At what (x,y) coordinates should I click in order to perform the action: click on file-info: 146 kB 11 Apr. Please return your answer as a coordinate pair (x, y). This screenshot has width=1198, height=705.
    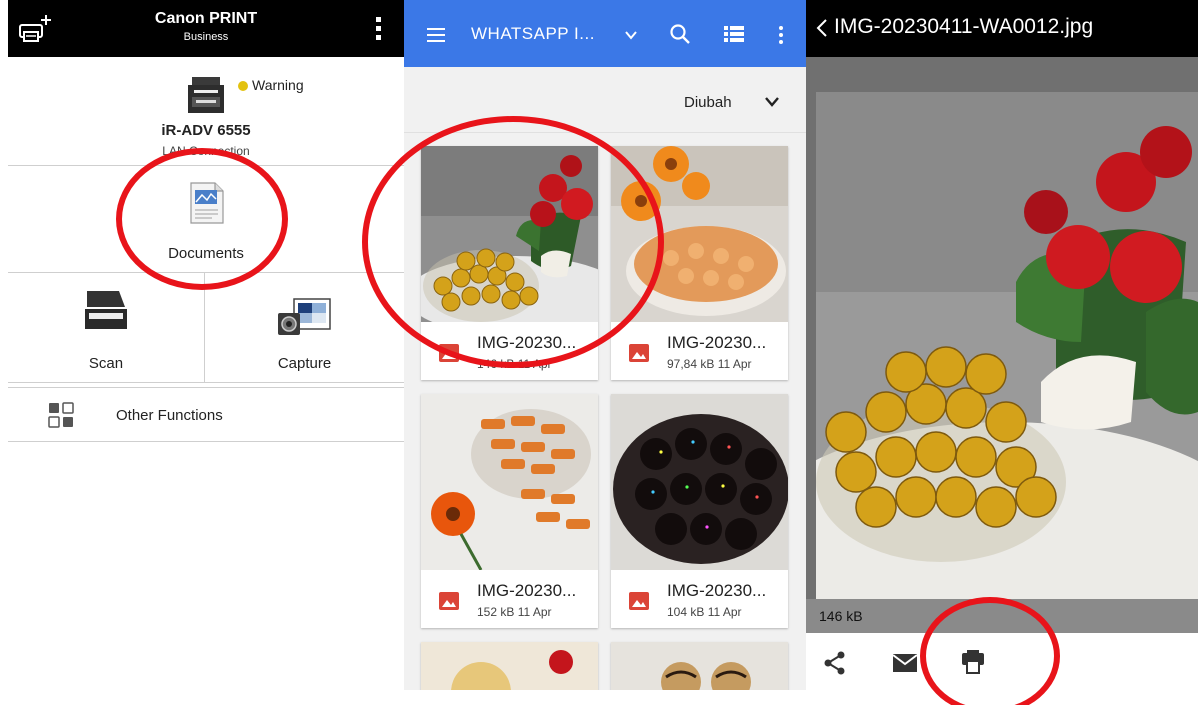
    Looking at the image, I should click on (514, 364).